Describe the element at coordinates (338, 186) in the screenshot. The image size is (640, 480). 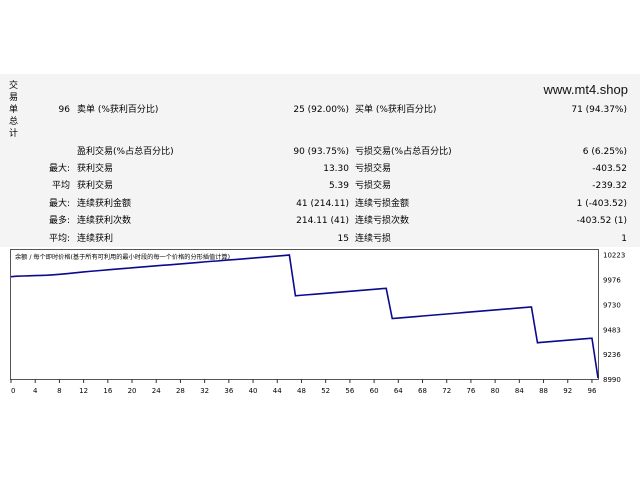
I see `stat-row-3-value: 5.39` at that location.